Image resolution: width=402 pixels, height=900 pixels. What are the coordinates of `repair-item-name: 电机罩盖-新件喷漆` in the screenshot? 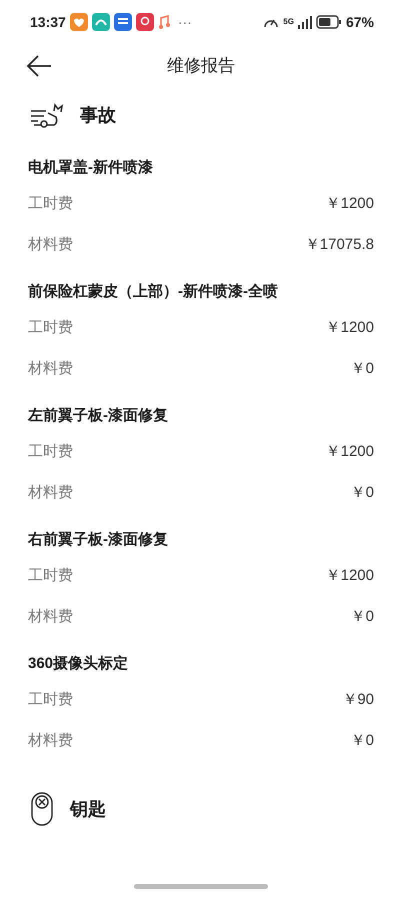 It's located at (90, 168).